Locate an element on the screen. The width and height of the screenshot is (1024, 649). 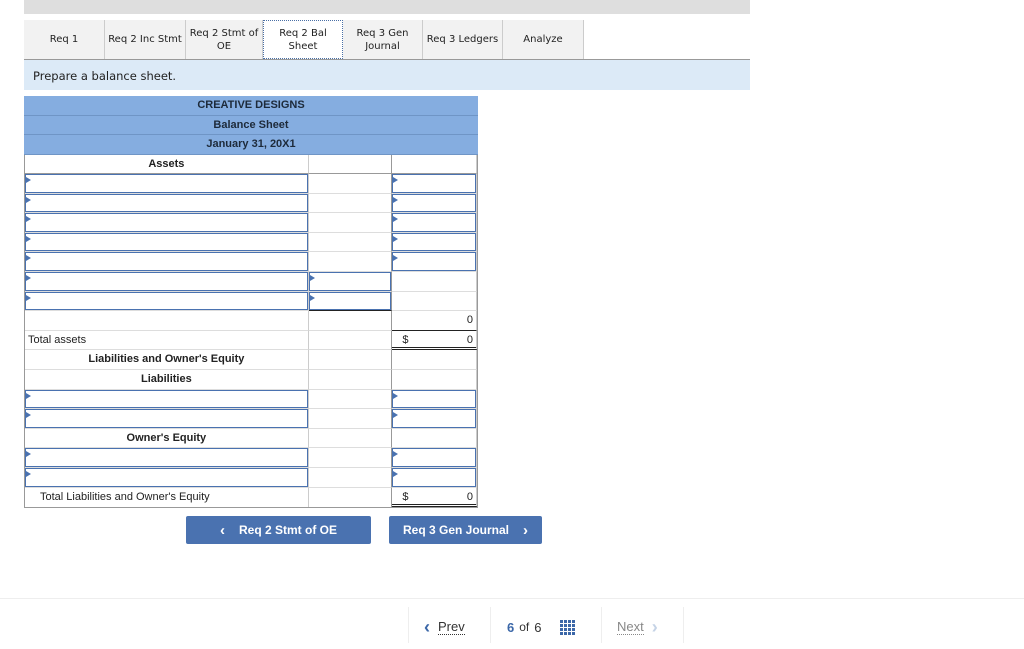
total-assets-value: $0 is located at coordinates (434, 340).